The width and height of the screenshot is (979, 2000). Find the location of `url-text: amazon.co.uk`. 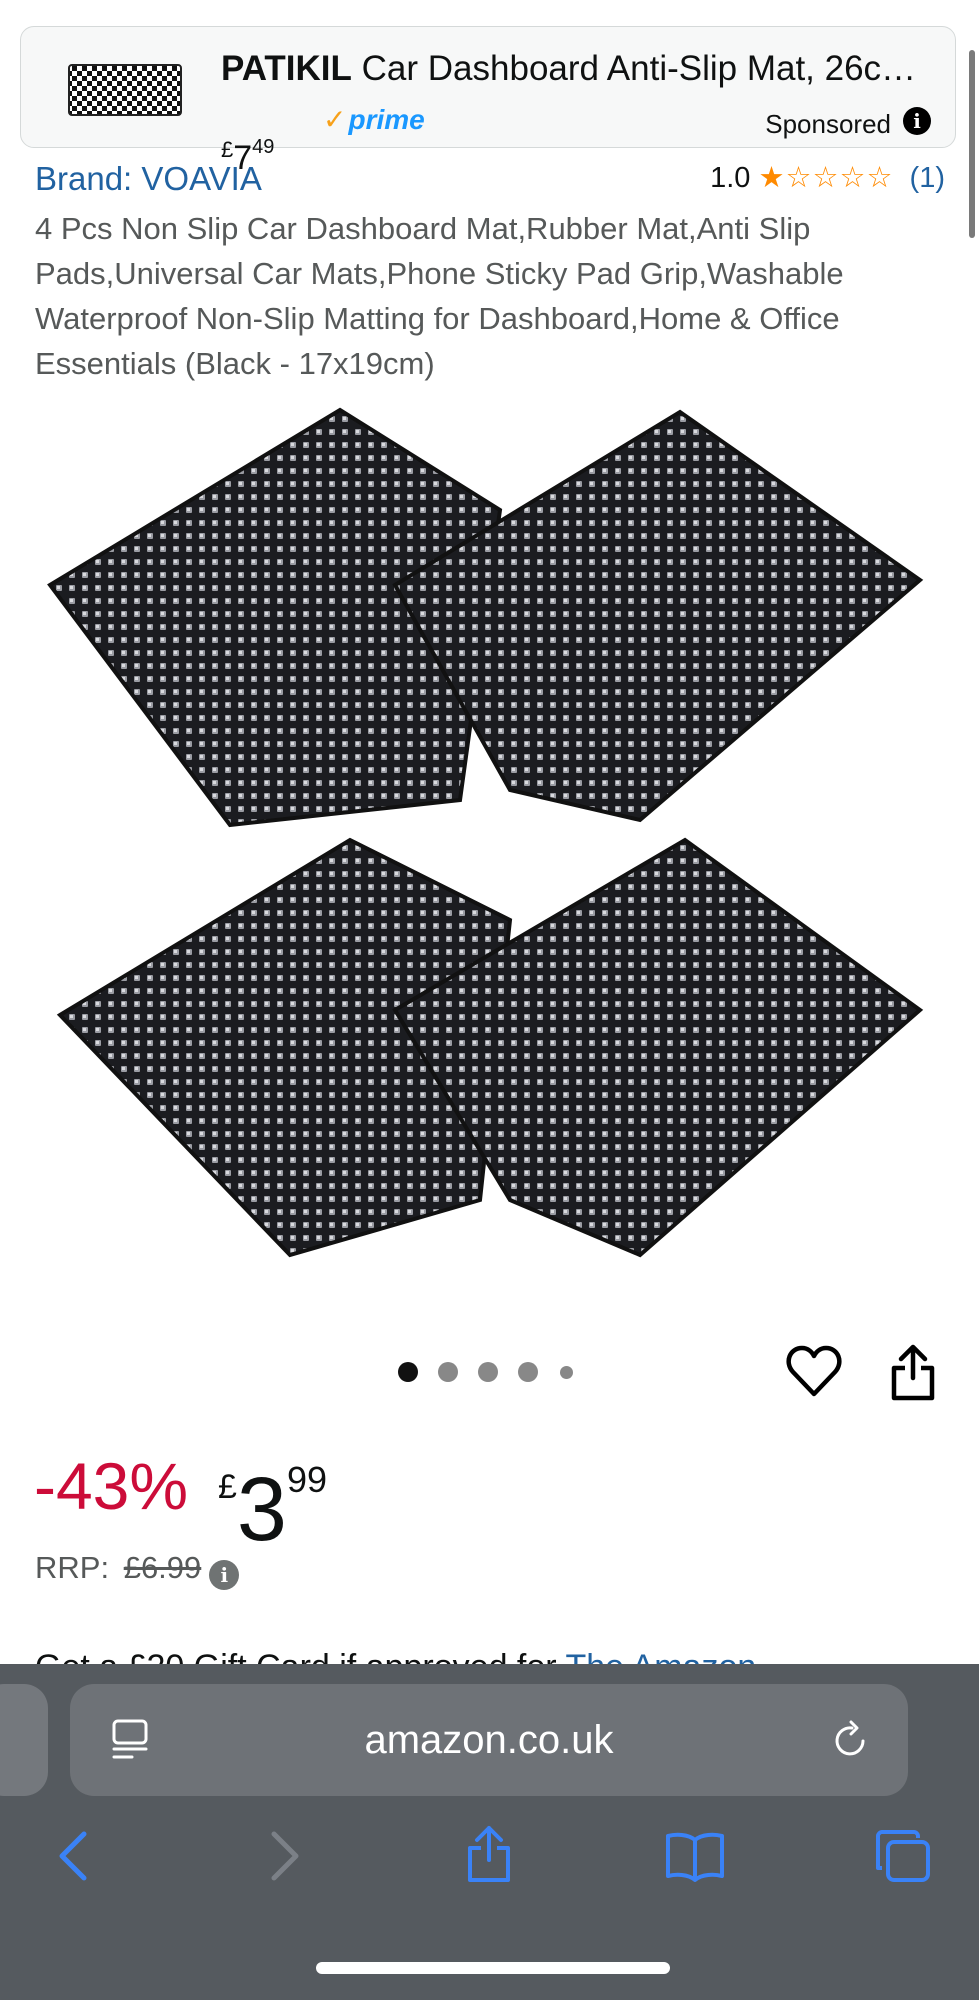

url-text: amazon.co.uk is located at coordinates (489, 1740).